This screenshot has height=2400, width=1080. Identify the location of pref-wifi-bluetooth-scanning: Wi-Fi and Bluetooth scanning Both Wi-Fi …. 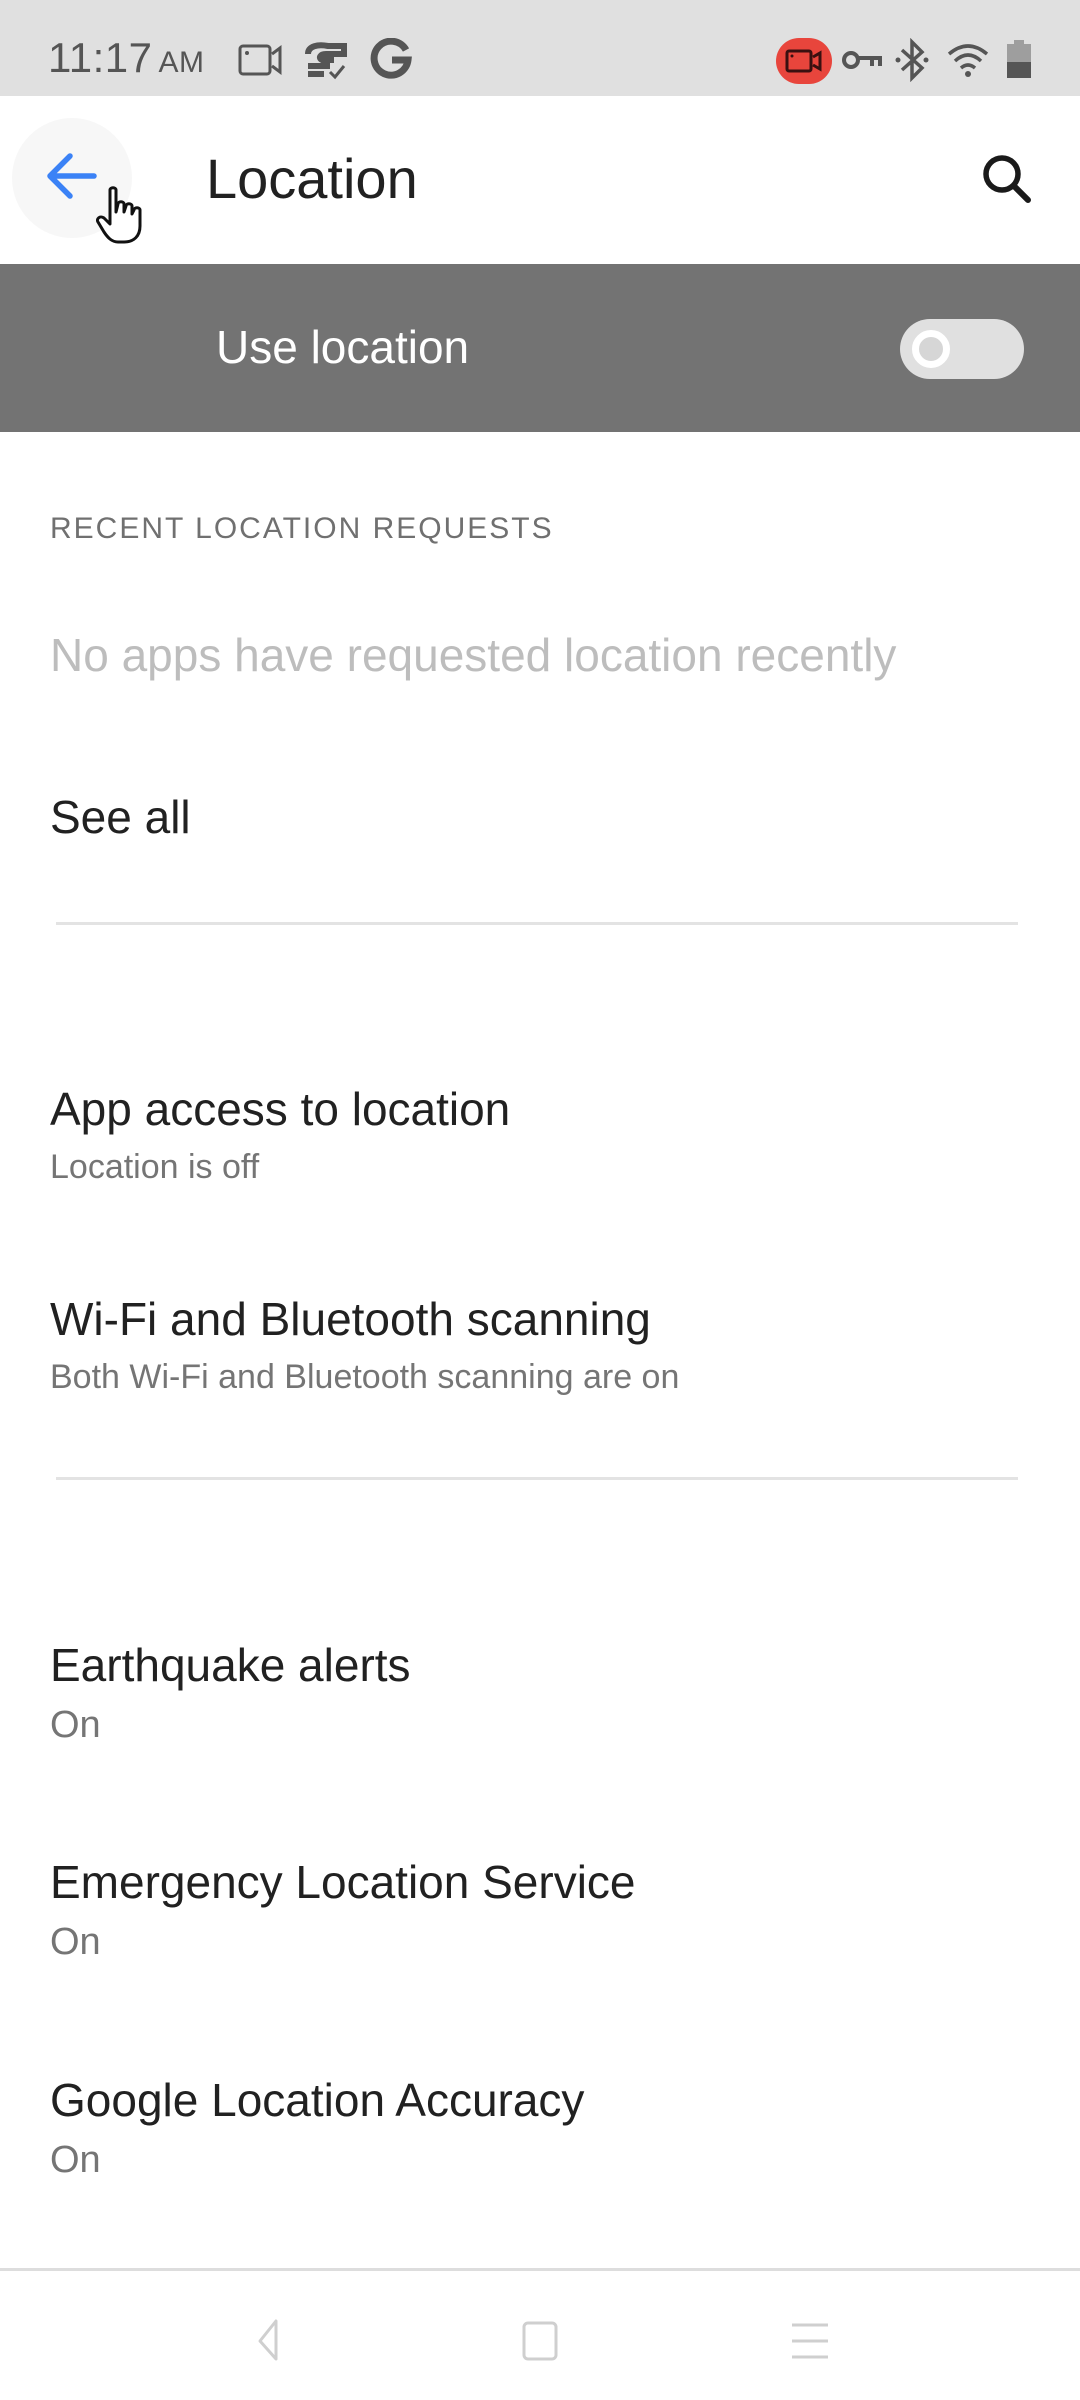
(540, 1367).